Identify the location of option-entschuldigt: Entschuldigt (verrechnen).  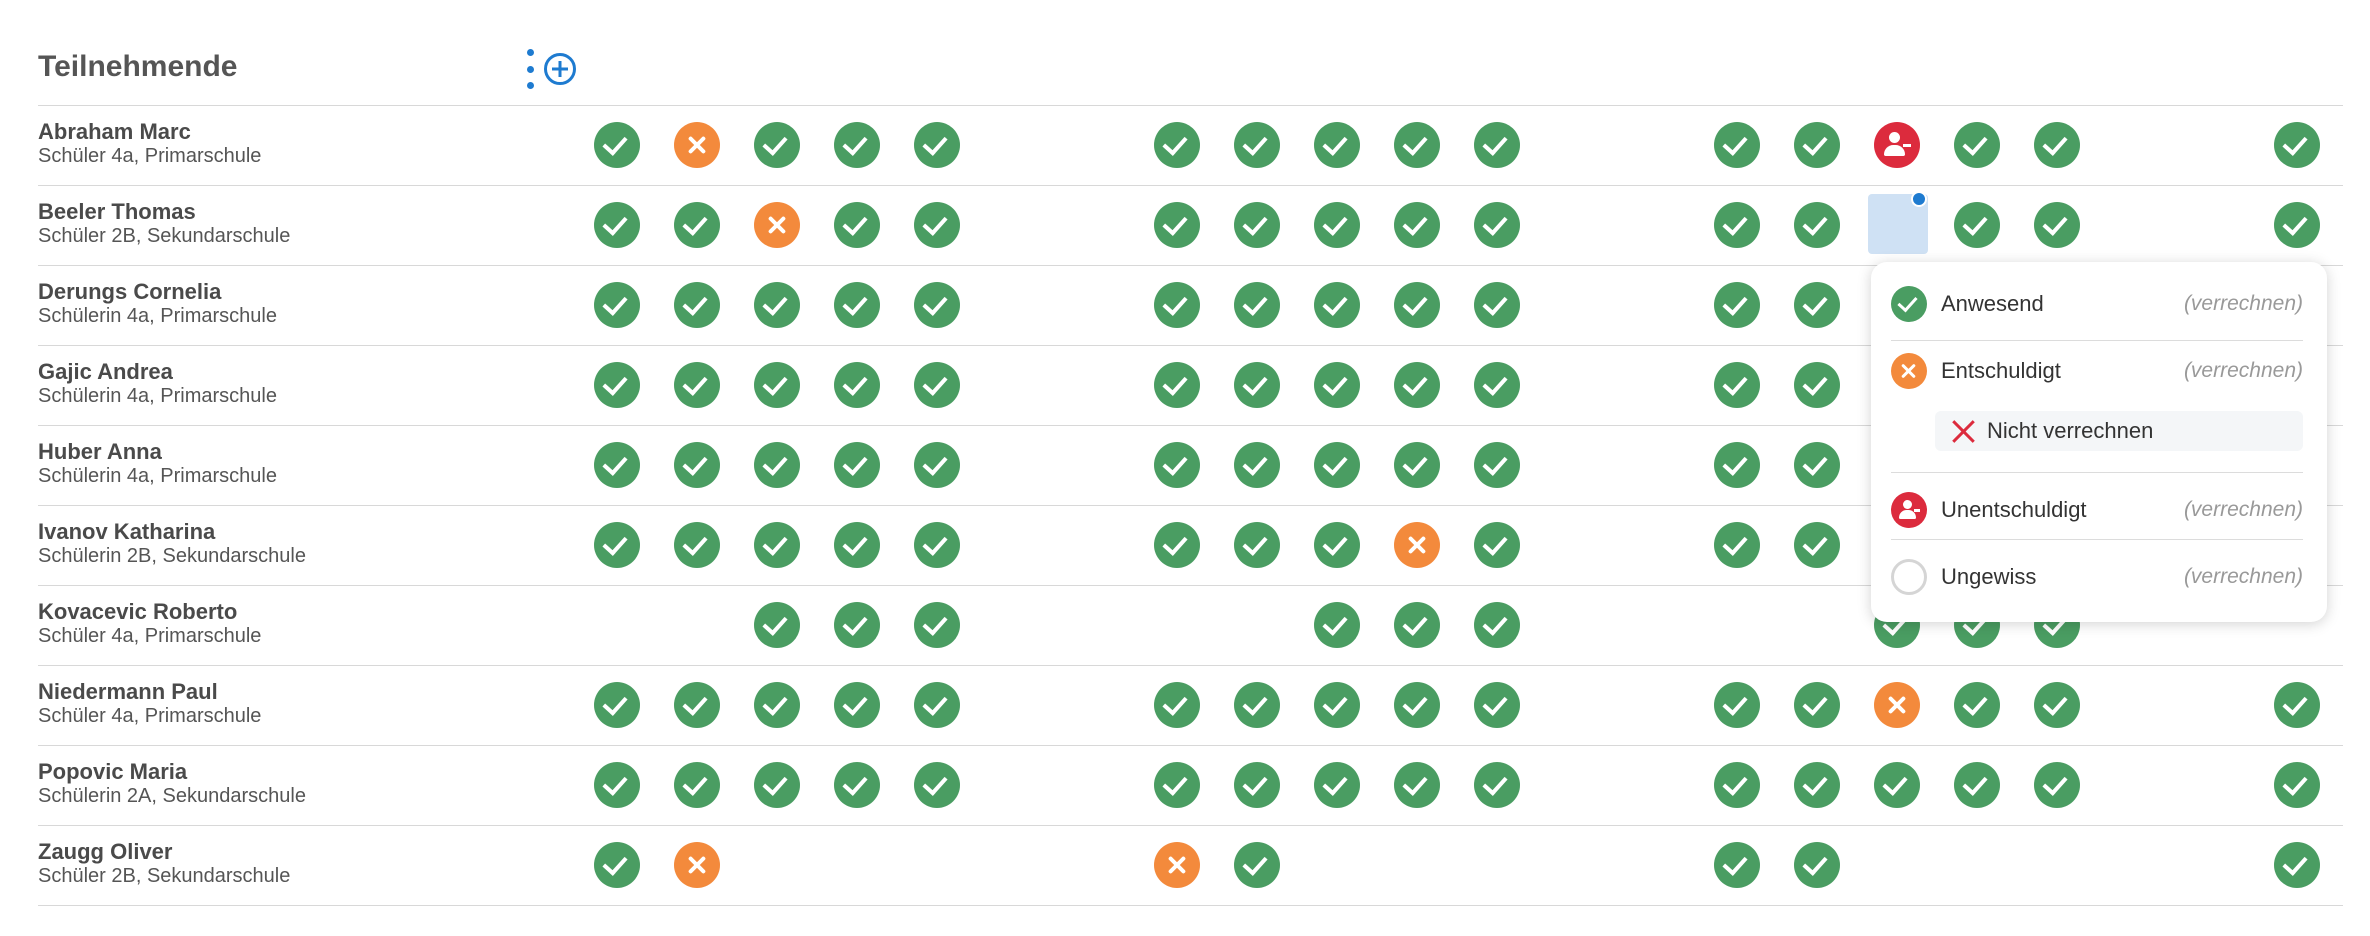
(2097, 371).